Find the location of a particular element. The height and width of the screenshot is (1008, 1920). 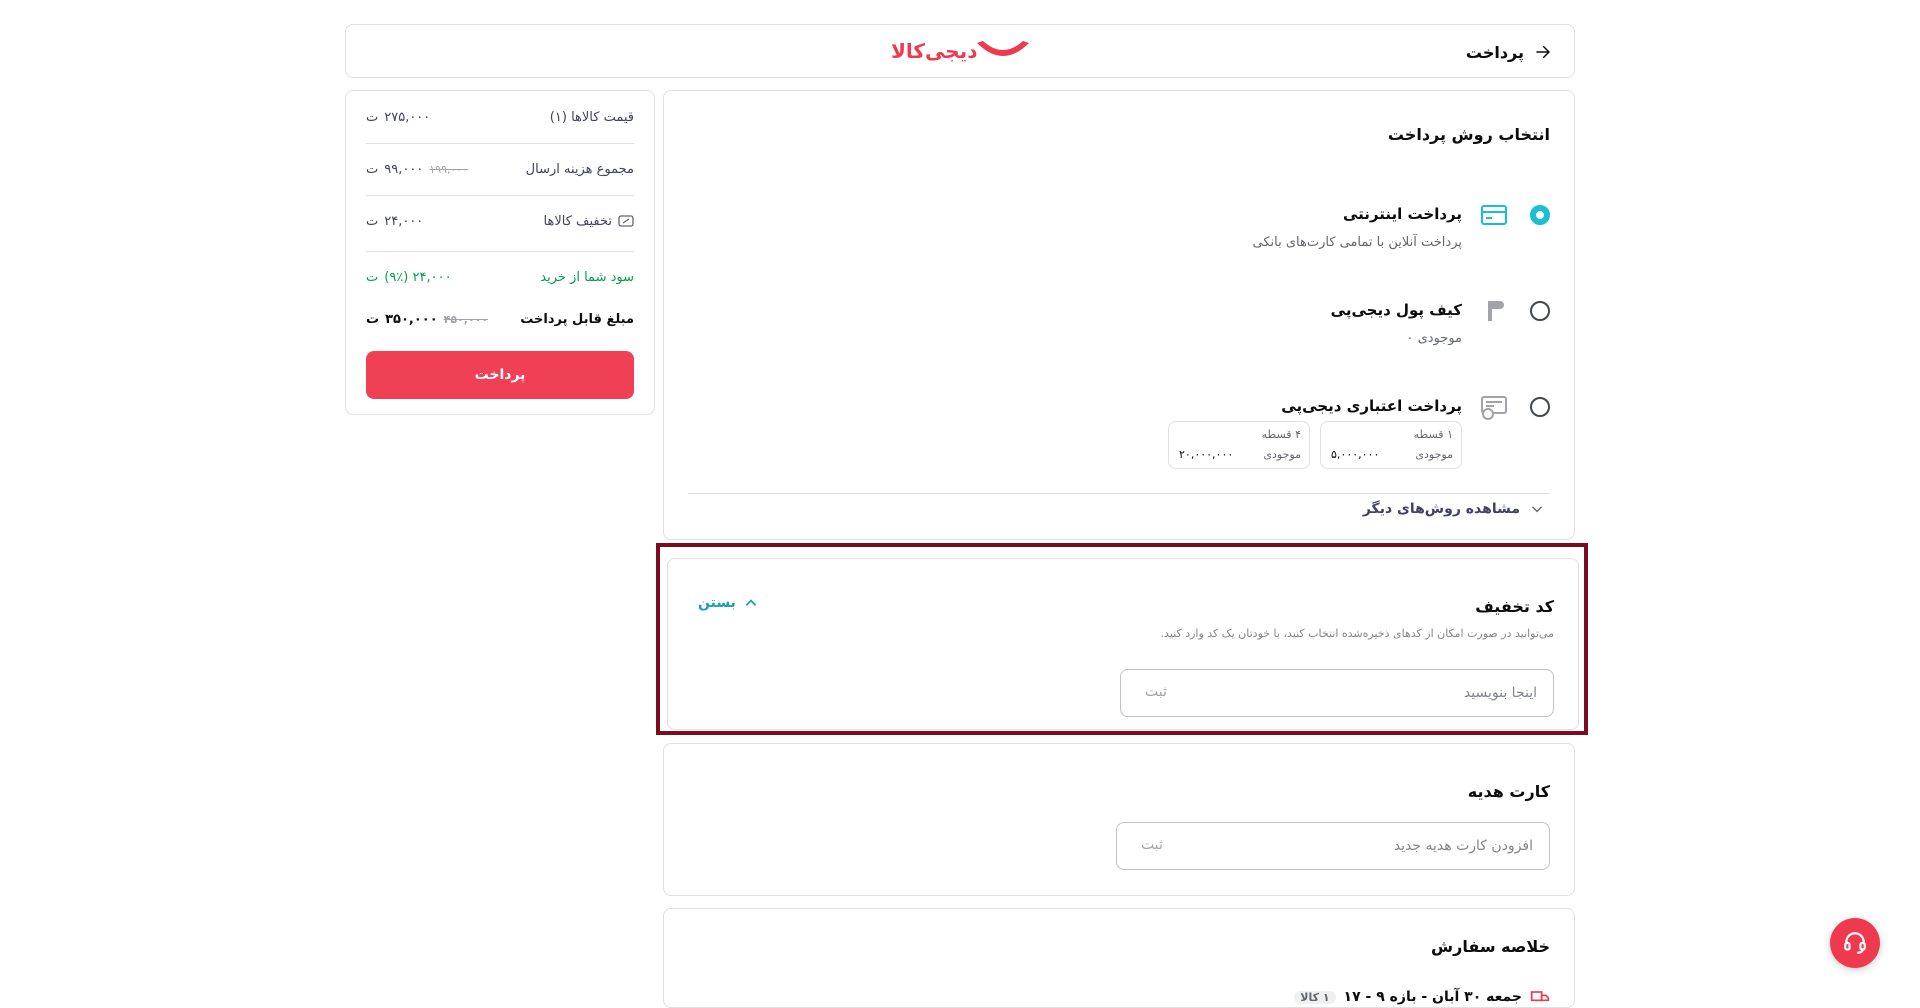

discount-submit-button: ثبت is located at coordinates (1156, 692).